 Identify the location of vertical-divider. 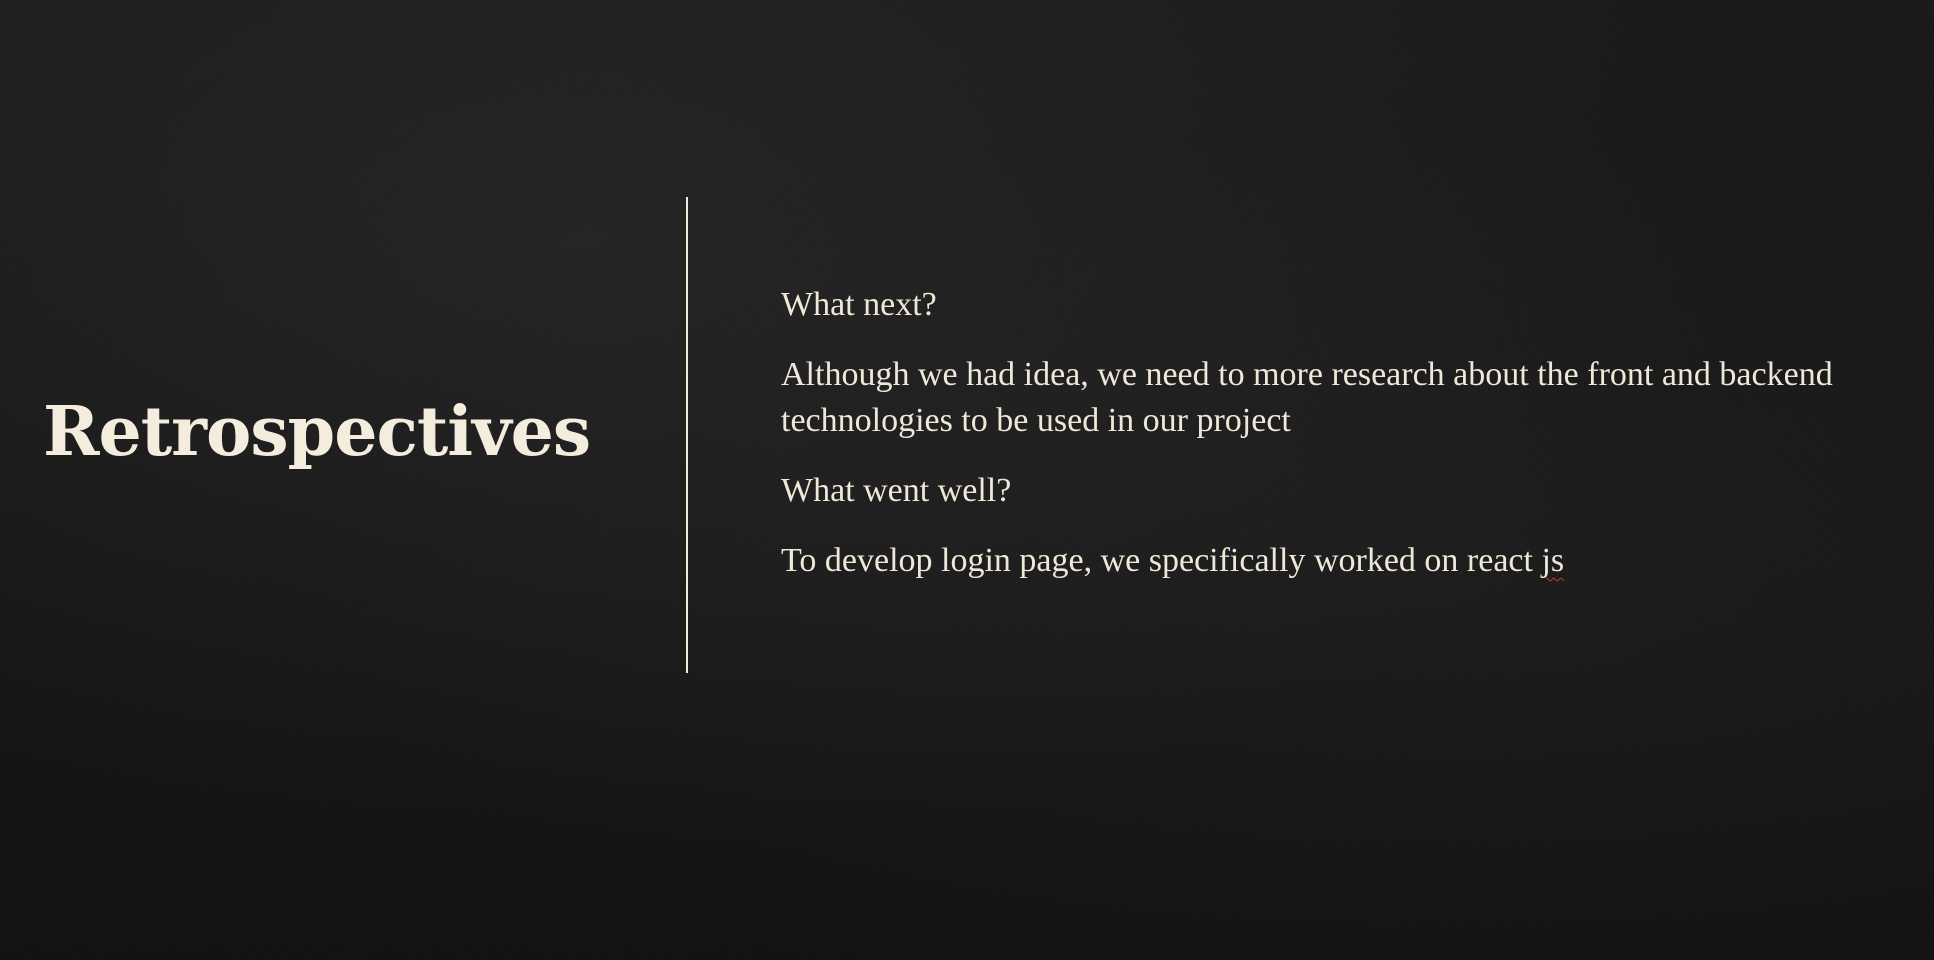
(687, 435).